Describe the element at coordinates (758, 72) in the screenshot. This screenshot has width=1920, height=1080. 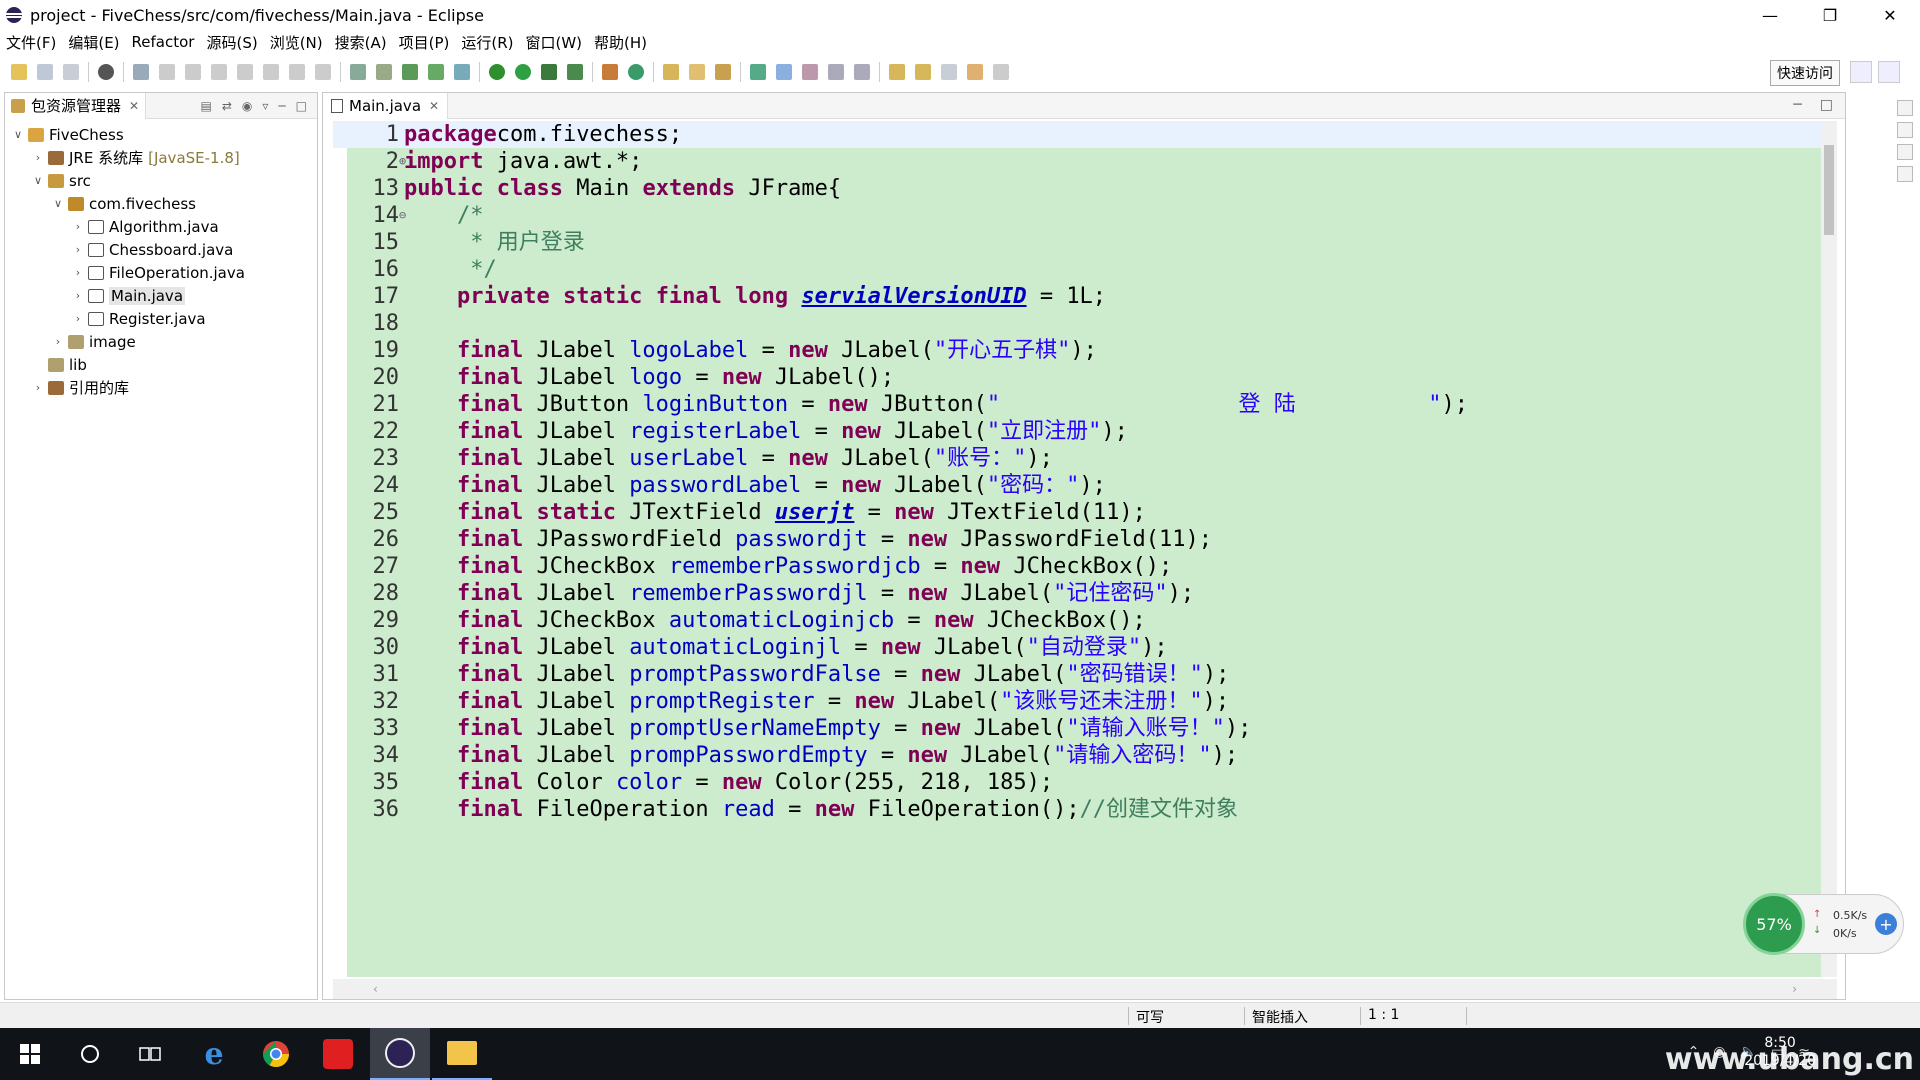
I see `annotation-icon` at that location.